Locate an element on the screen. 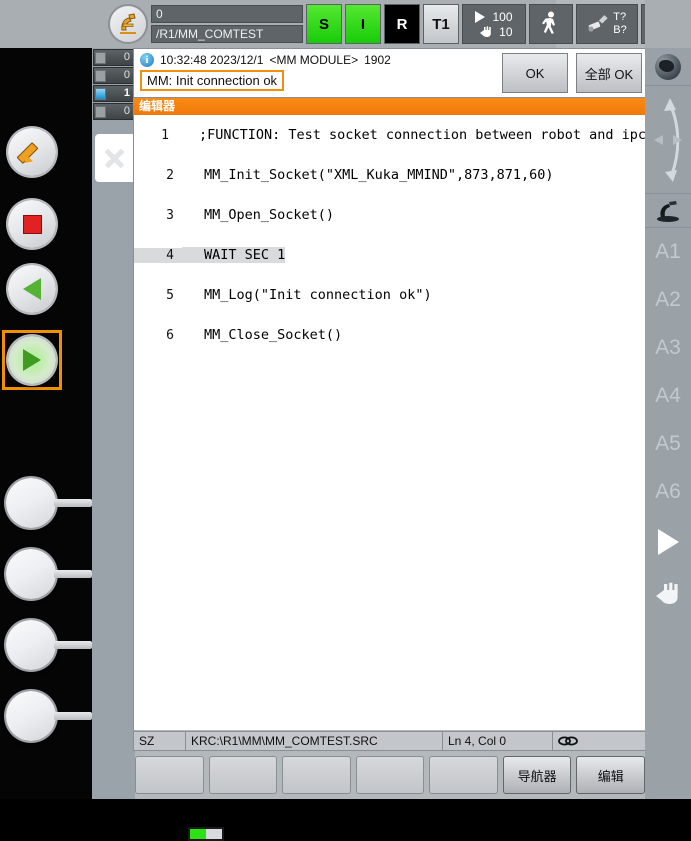 This screenshot has height=841, width=691. ack-count: 0 is located at coordinates (126, 57).